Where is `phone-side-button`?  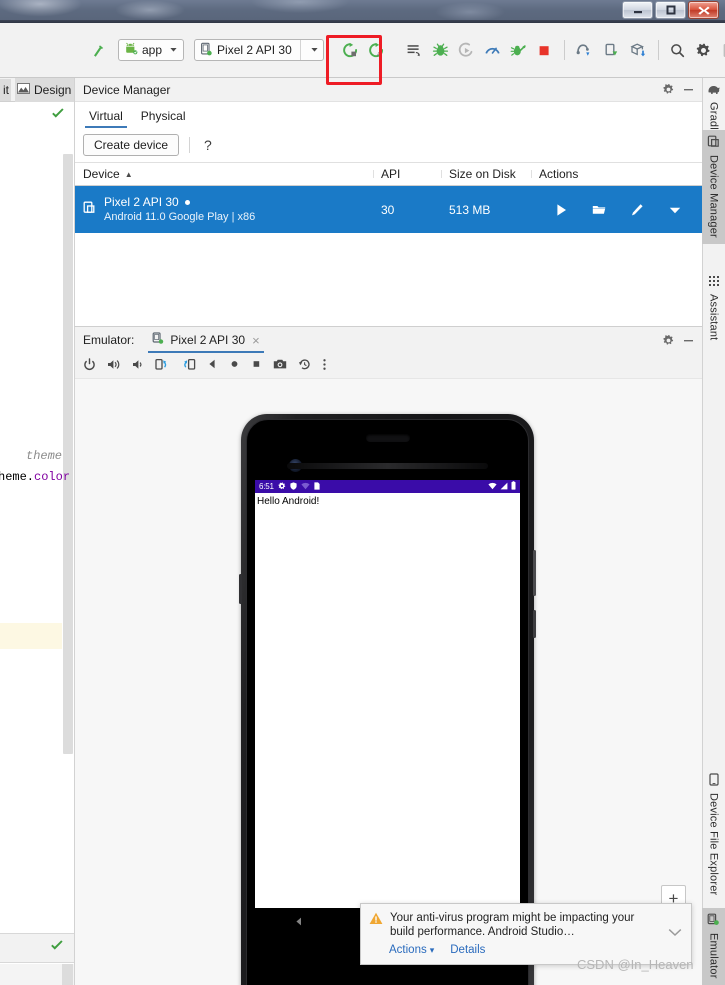 phone-side-button is located at coordinates (240, 589).